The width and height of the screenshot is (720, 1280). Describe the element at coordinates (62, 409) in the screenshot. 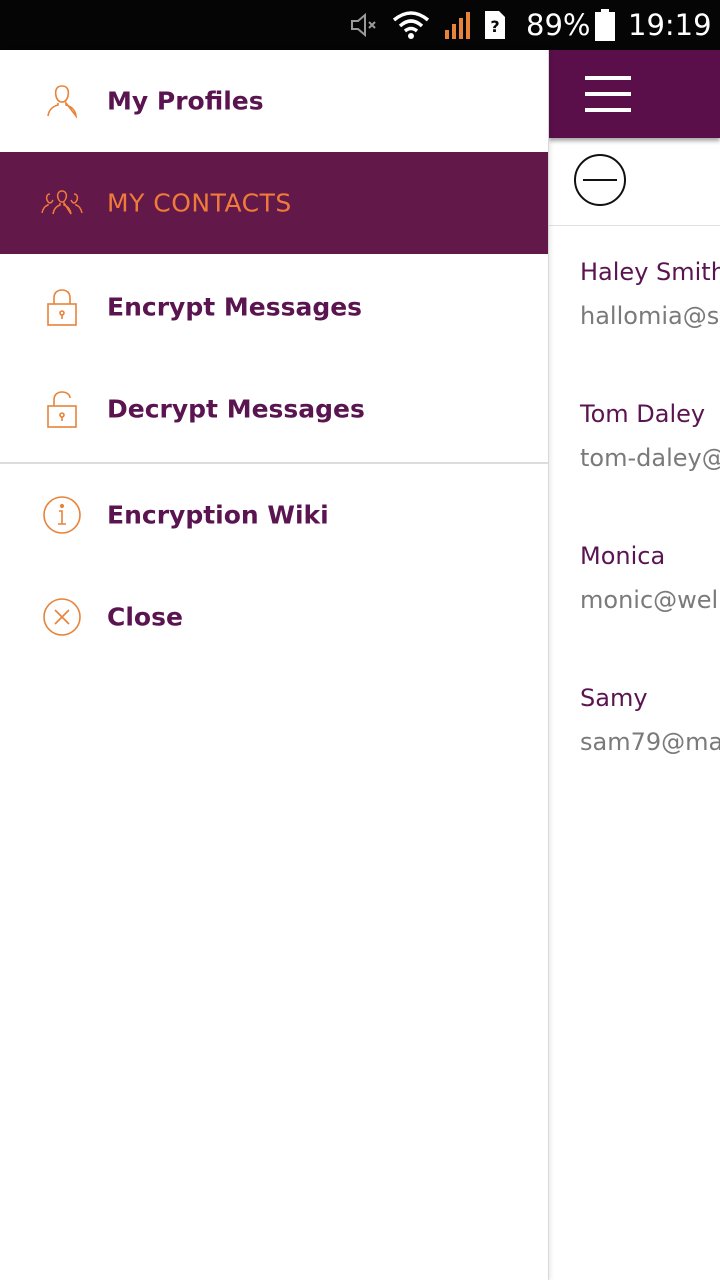

I see `unlock-icon` at that location.